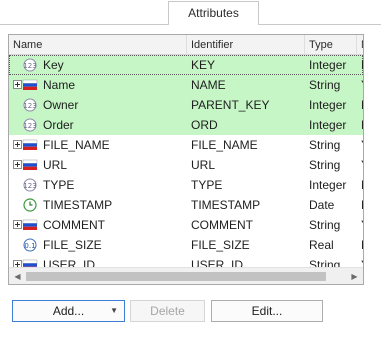 This screenshot has height=337, width=381. I want to click on real-number-icon: 0.1, so click(30, 245).